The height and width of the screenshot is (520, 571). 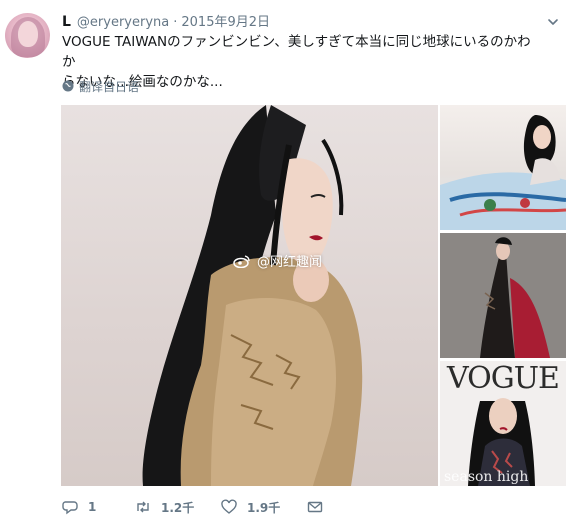 I want to click on tweet-header: L @eryeryeryna · 2015年9月2日, so click(x=166, y=20).